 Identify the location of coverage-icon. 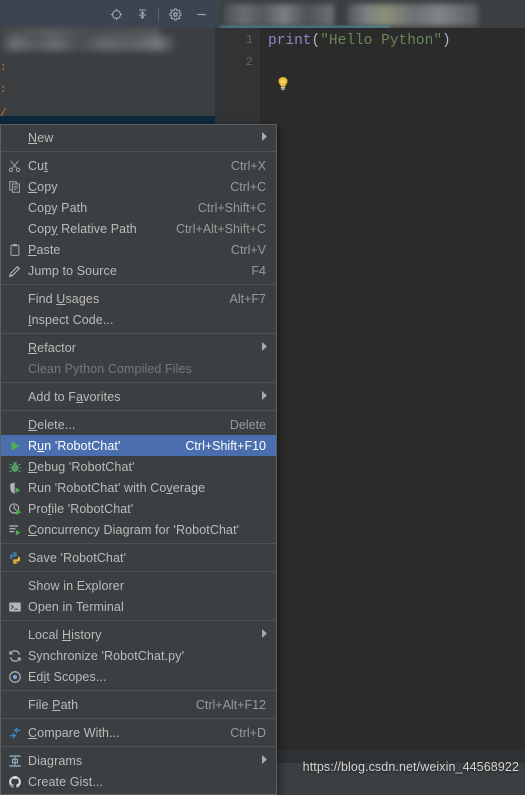
(14, 487).